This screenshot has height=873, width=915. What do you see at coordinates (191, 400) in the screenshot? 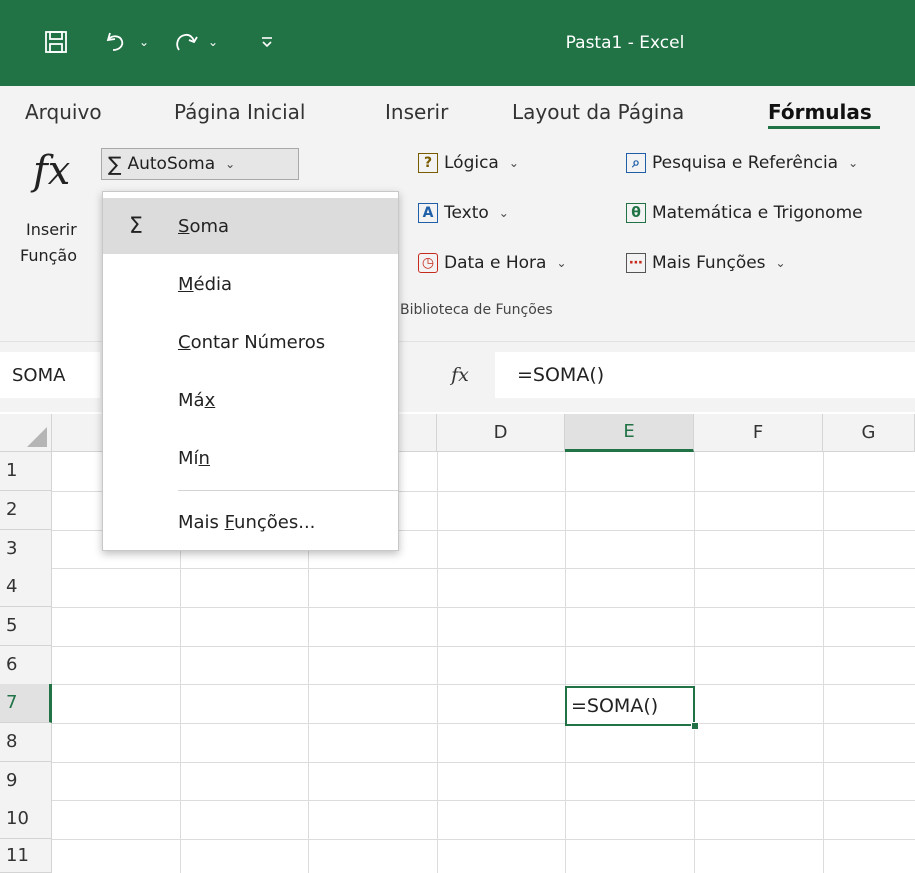
I see `menu-label-pre: Má` at bounding box center [191, 400].